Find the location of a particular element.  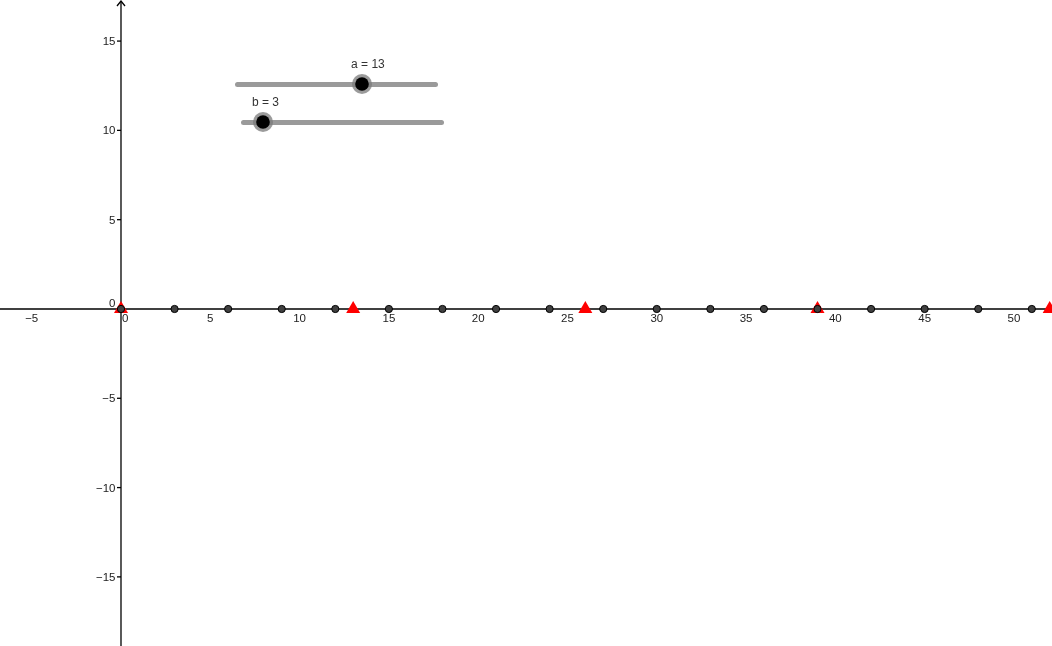

tick-label: 25 is located at coordinates (567, 318).